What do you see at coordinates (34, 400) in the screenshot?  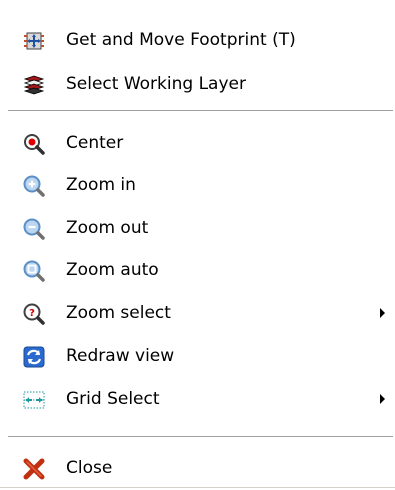 I see `grid-icon` at bounding box center [34, 400].